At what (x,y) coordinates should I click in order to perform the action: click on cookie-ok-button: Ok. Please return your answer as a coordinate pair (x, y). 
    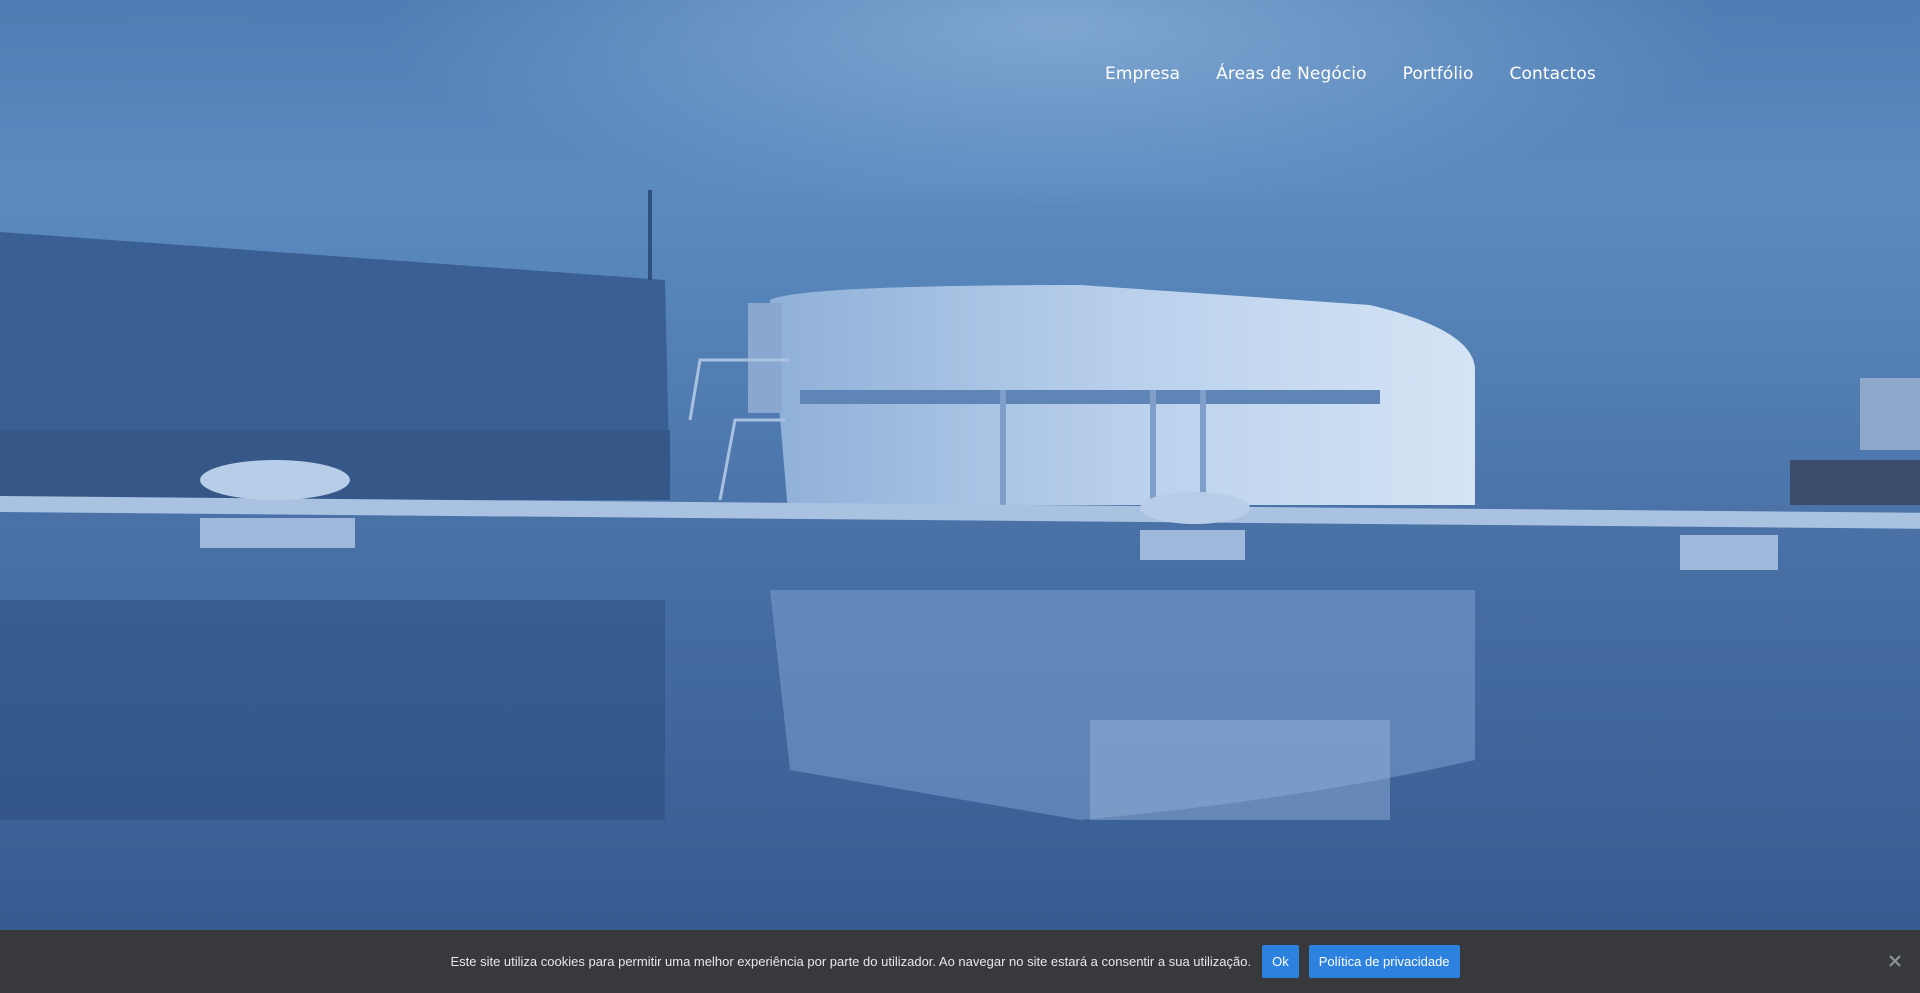
    Looking at the image, I should click on (1280, 961).